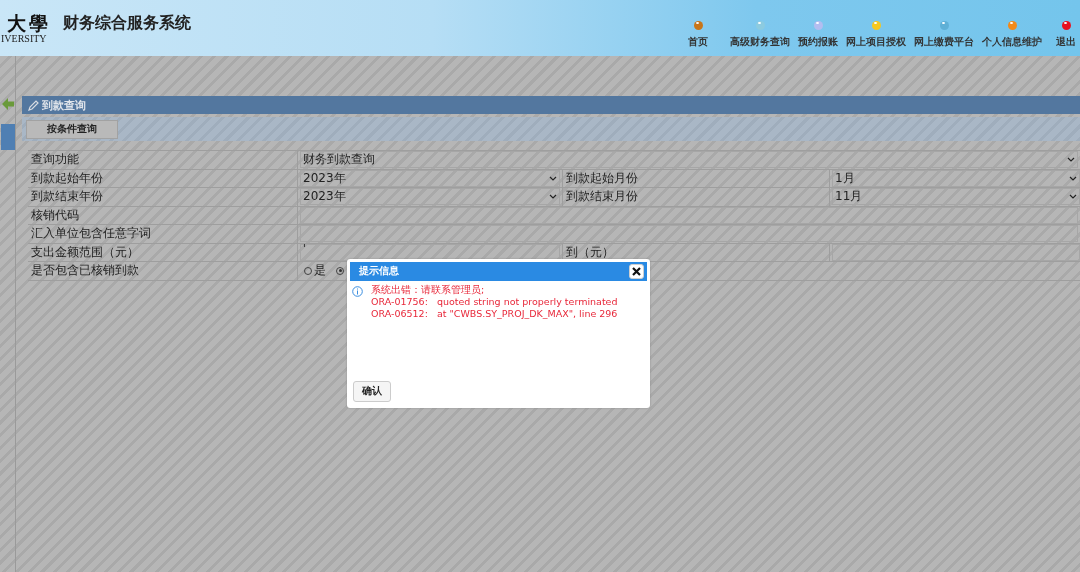 Image resolution: width=1080 pixels, height=572 pixels. What do you see at coordinates (163, 234) in the screenshot?
I see `field-label: 汇入单位包含任意字词` at bounding box center [163, 234].